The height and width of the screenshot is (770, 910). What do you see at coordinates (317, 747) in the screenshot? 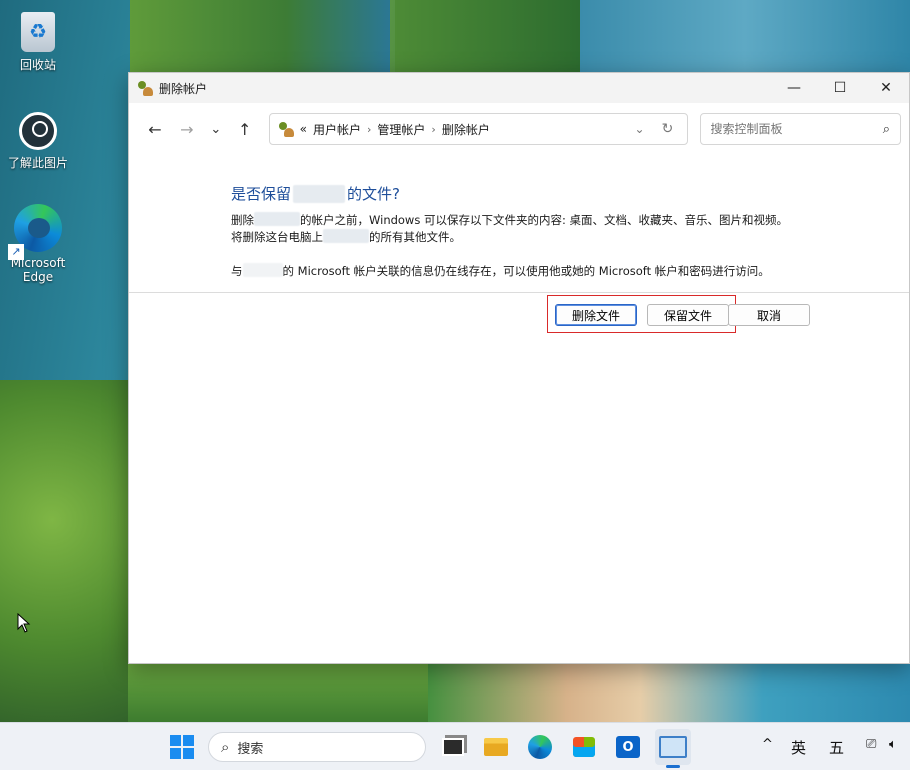
I see `taskbar-search: ⌕ 搜索` at bounding box center [317, 747].